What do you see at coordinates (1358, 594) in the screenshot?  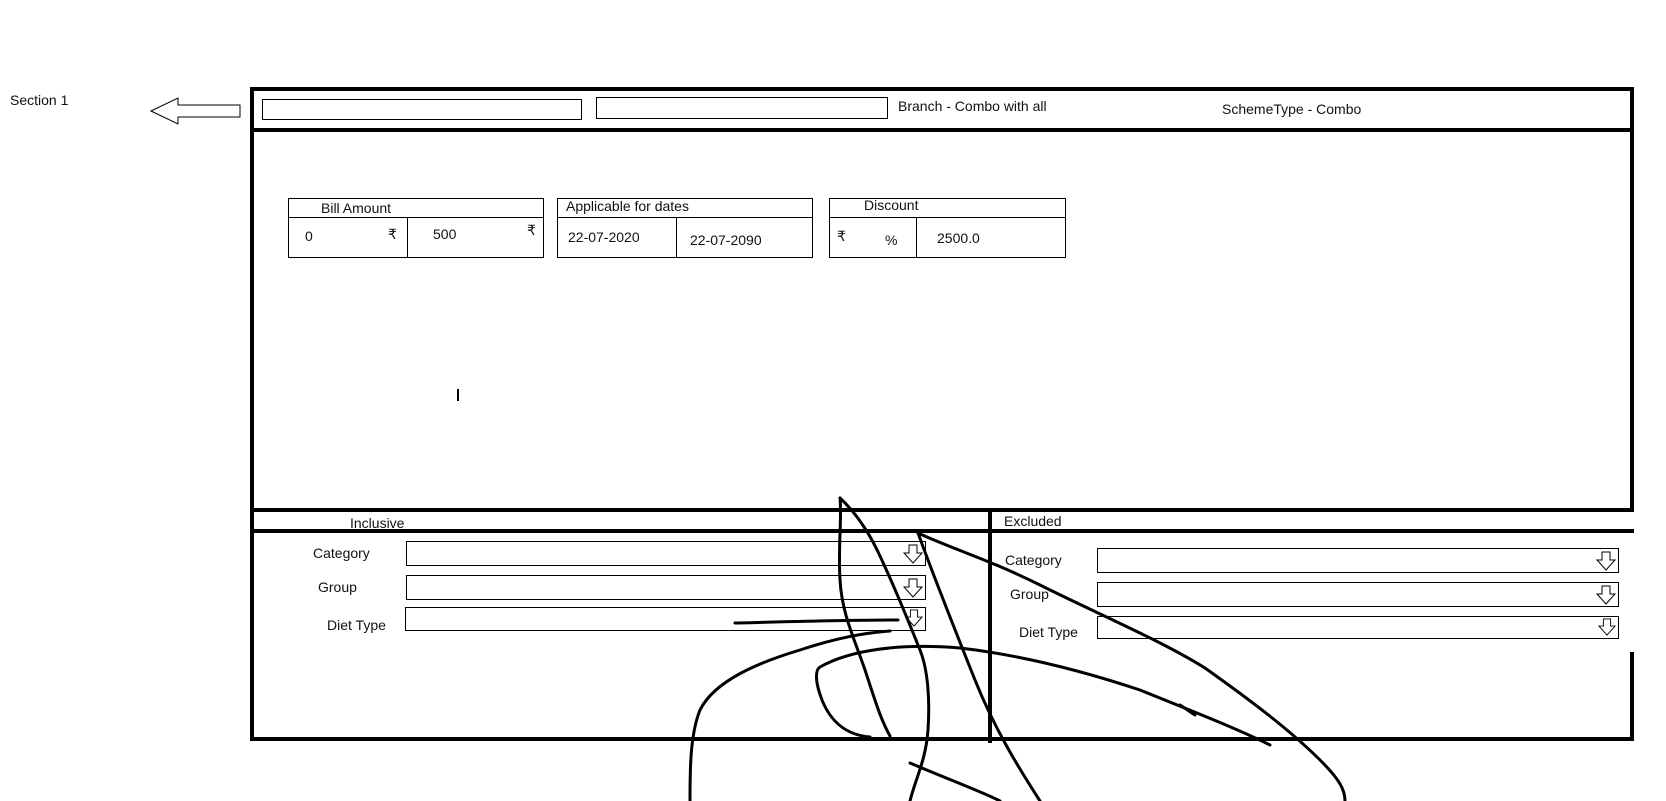 I see `excluded-group-dropdown` at bounding box center [1358, 594].